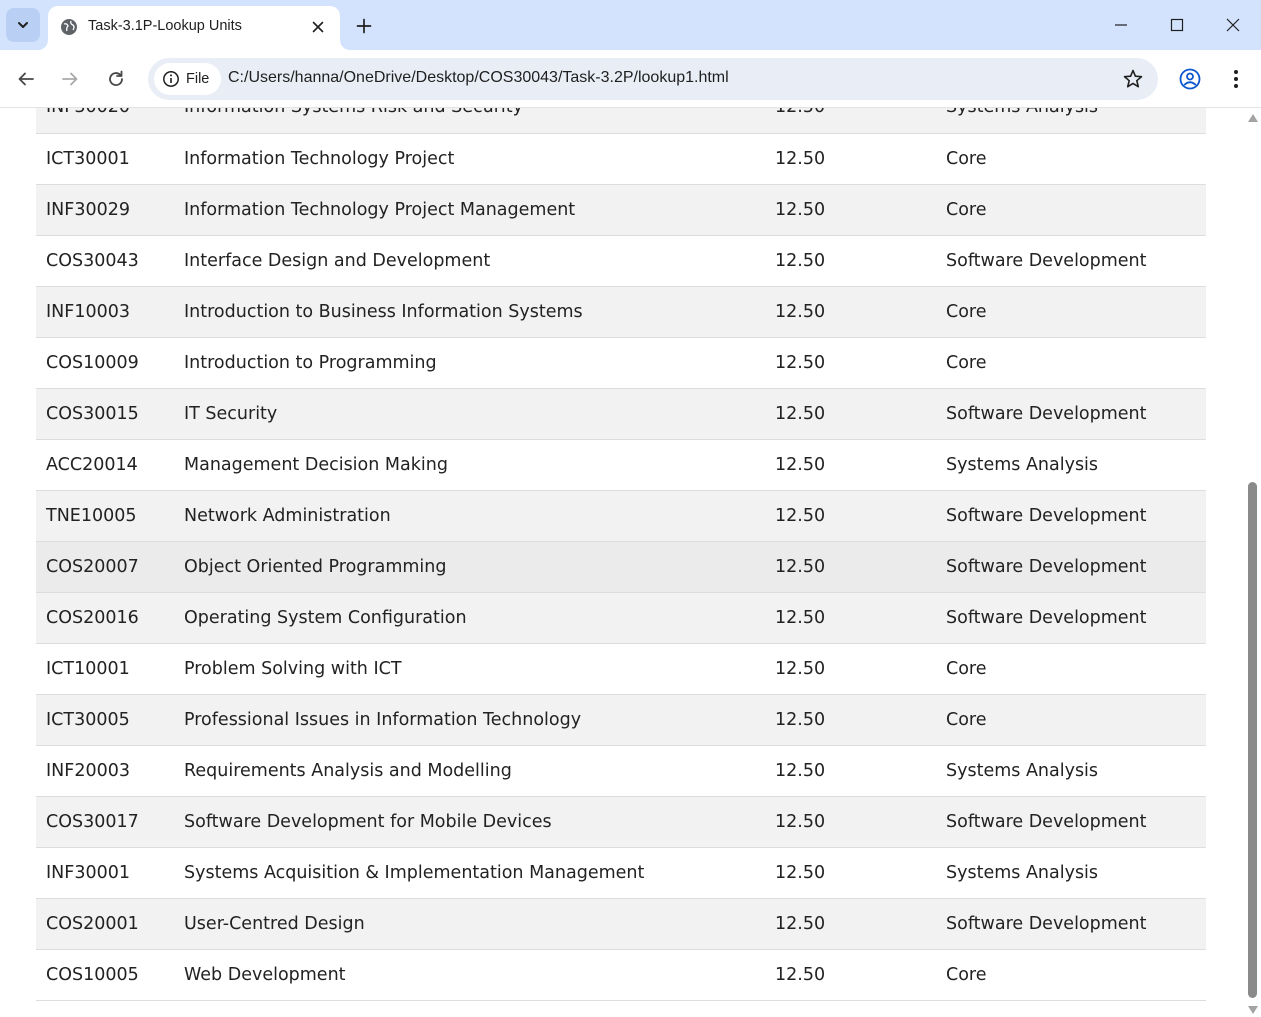 The height and width of the screenshot is (1017, 1261). Describe the element at coordinates (69, 27) in the screenshot. I see `globe-icon` at that location.